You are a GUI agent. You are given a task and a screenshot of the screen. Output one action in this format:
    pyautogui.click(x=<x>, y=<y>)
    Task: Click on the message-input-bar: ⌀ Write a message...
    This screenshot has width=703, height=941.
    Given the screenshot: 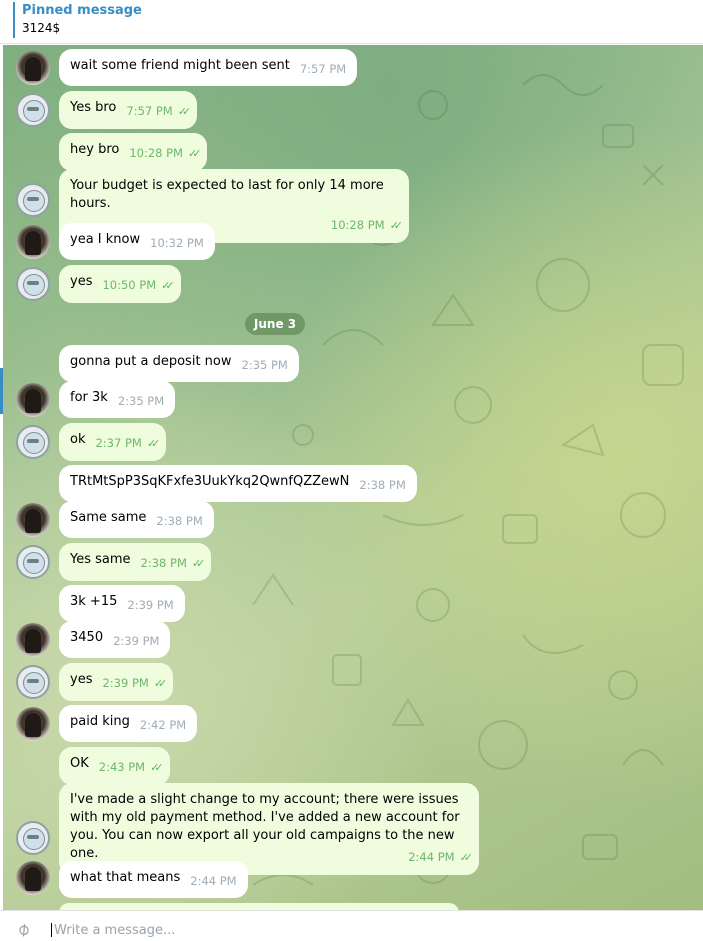 What is the action you would take?
    pyautogui.click(x=351, y=925)
    